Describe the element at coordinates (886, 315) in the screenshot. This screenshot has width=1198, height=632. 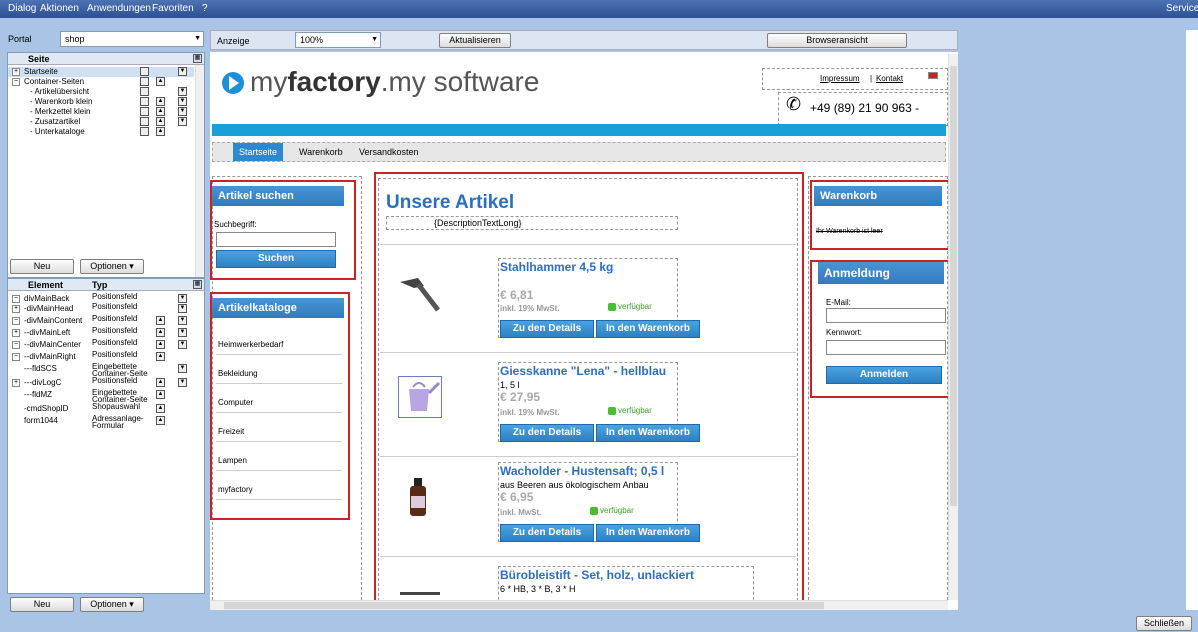
I see `email-field` at that location.